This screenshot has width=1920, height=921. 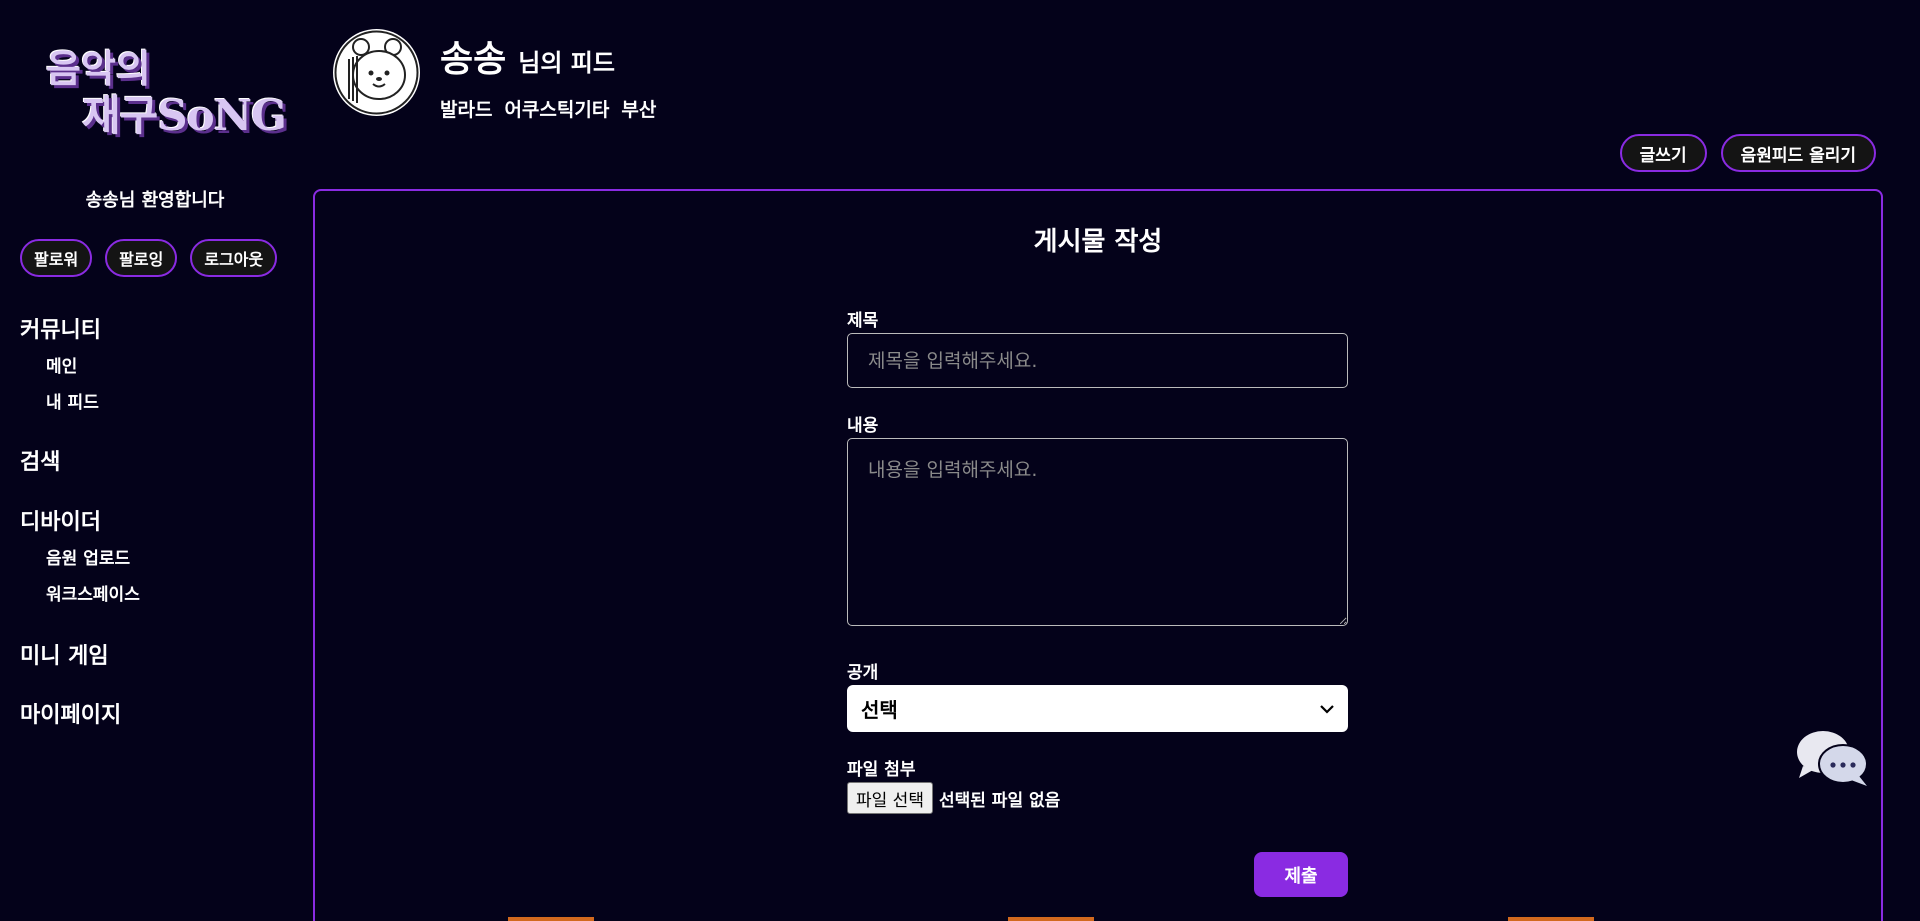 What do you see at coordinates (64, 654) in the screenshot?
I see `nav-mini-game: 미니 게임` at bounding box center [64, 654].